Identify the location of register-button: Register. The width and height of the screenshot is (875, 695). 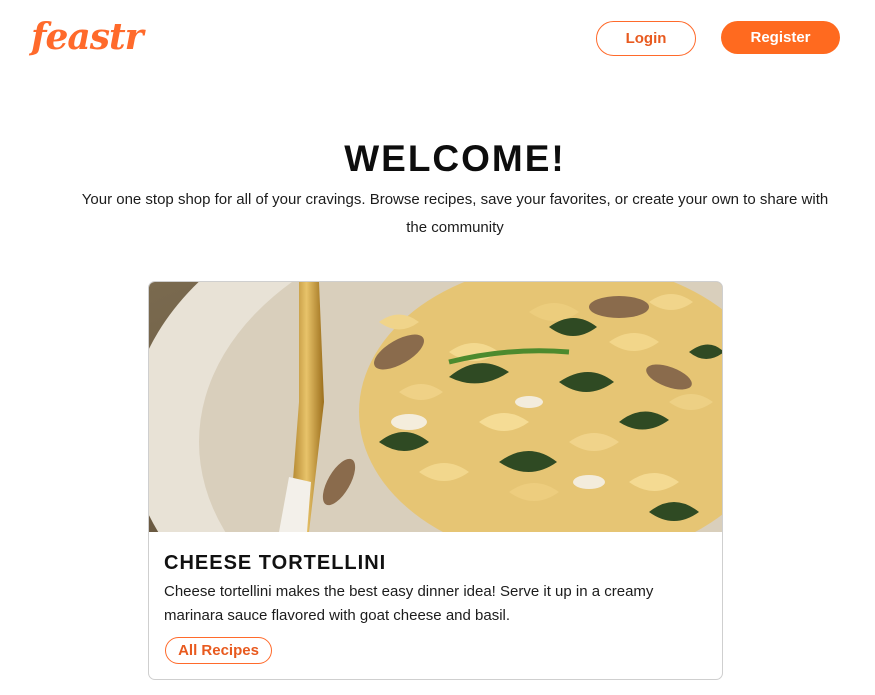
(780, 37).